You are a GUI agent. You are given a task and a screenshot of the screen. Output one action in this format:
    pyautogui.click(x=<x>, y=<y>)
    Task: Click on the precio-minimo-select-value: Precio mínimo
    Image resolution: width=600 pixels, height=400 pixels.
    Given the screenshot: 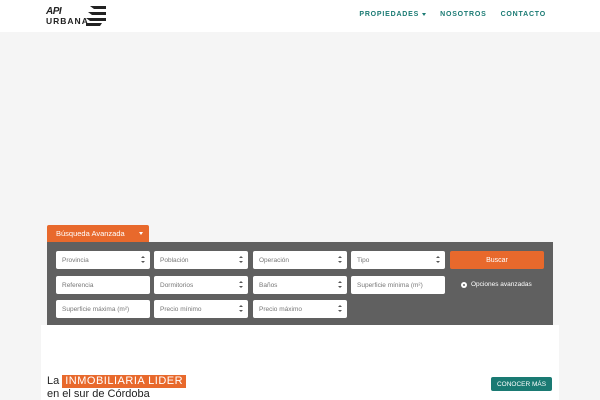 What is the action you would take?
    pyautogui.click(x=181, y=309)
    